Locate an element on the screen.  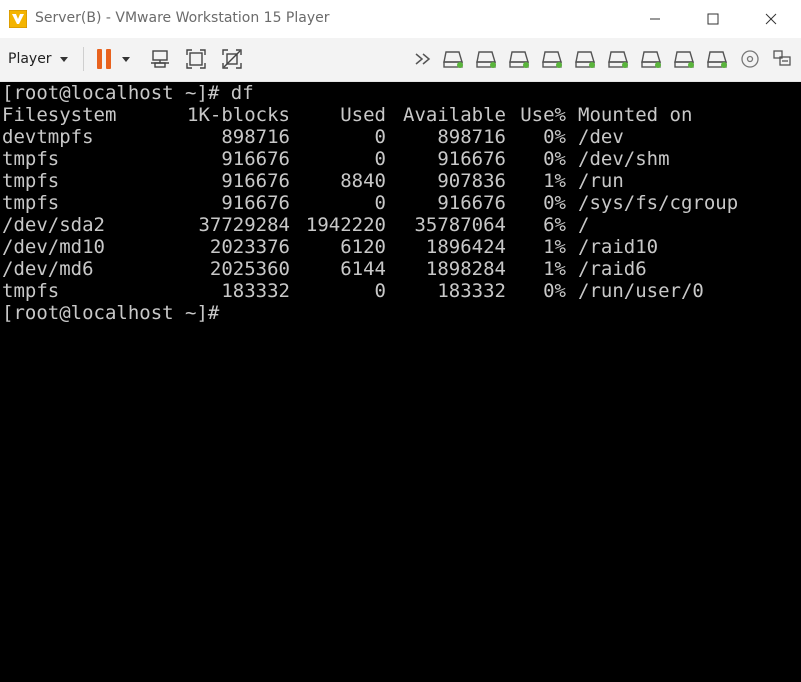
df-row: devtmpfs 898716 0 898716 0% /dev is located at coordinates (400, 137).